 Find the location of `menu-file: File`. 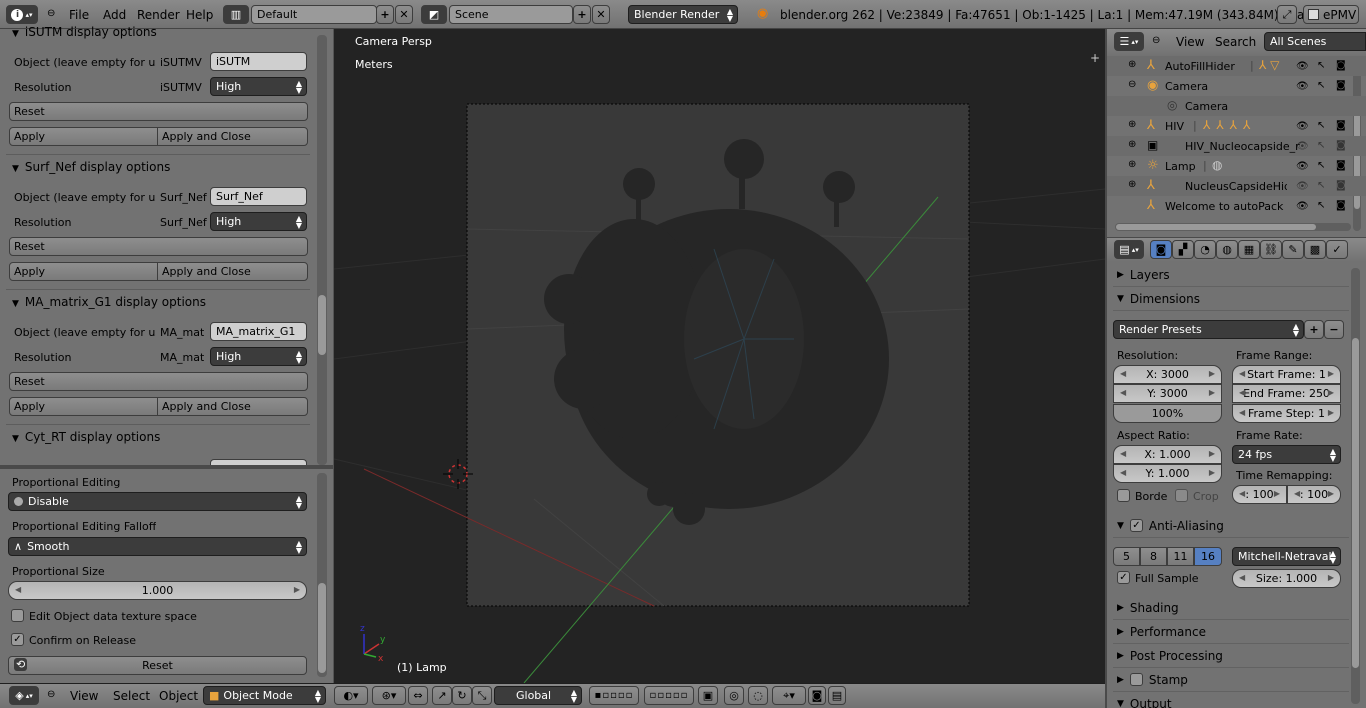

menu-file: File is located at coordinates (79, 15).